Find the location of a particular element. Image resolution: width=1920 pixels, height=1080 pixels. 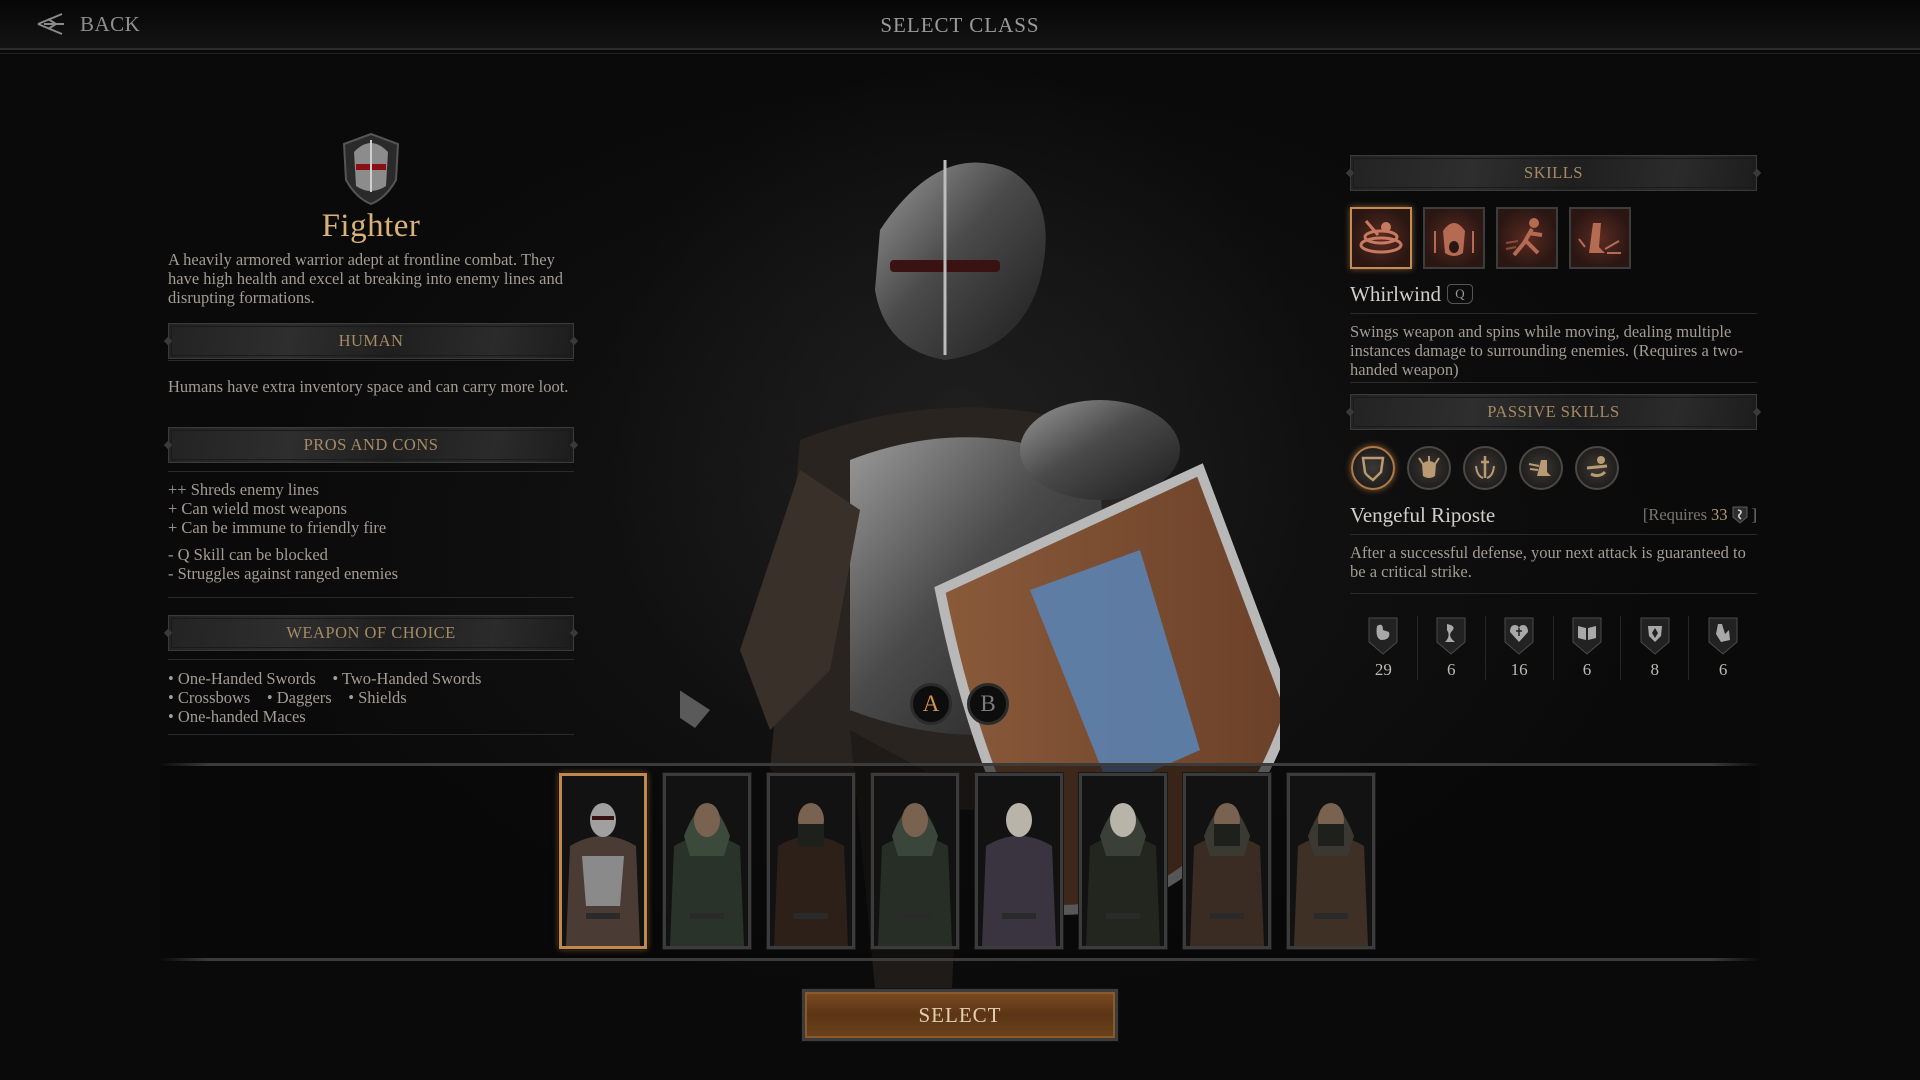

top-bar: BACK SELECT CLASS is located at coordinates (960, 27).